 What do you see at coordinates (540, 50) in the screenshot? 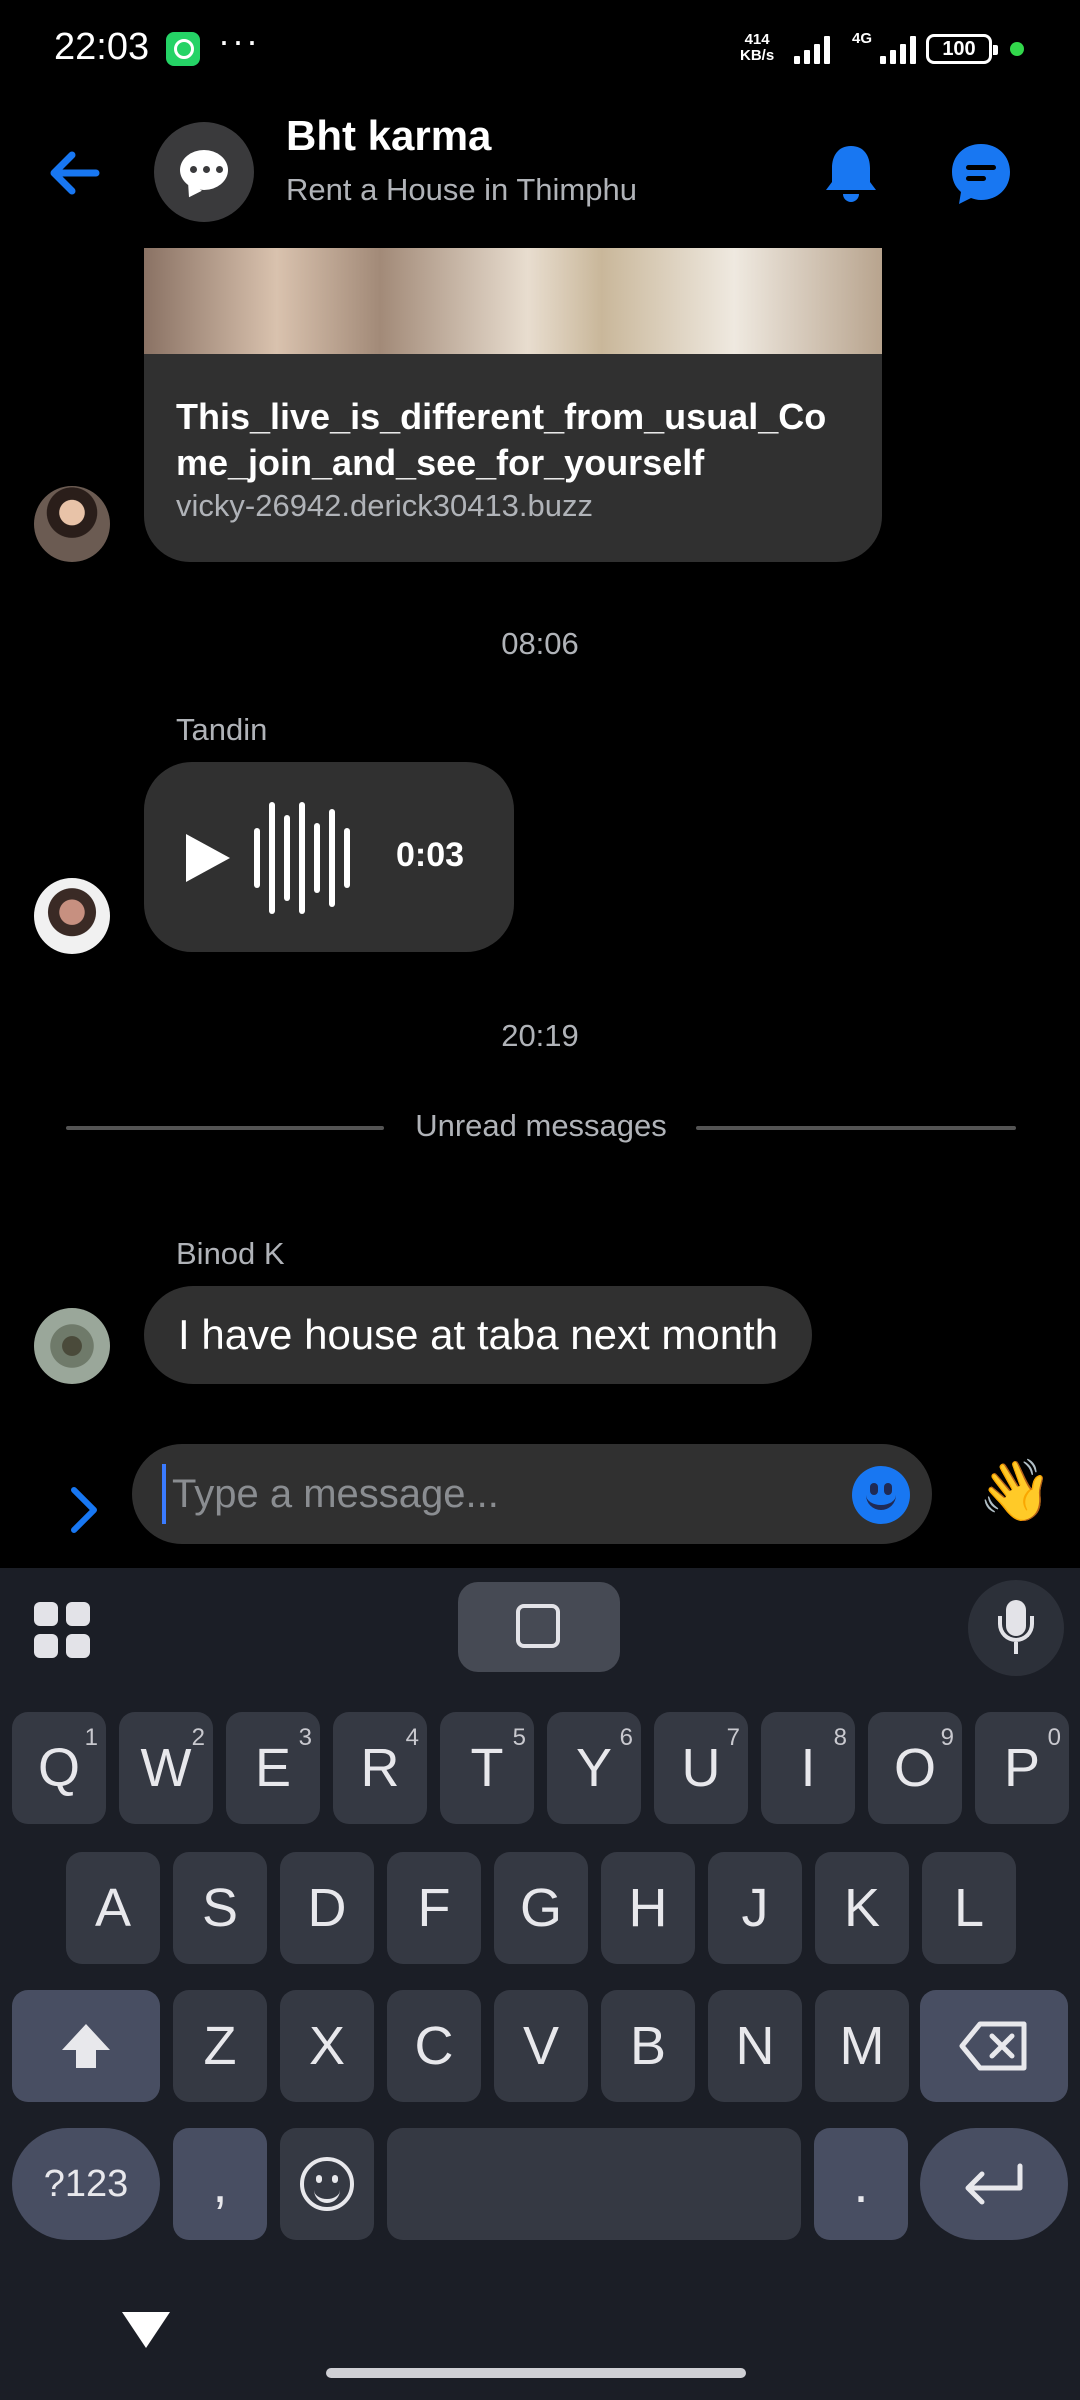
I see `status-bar: 22:03 ··· 414 KB/s 4G 100` at bounding box center [540, 50].